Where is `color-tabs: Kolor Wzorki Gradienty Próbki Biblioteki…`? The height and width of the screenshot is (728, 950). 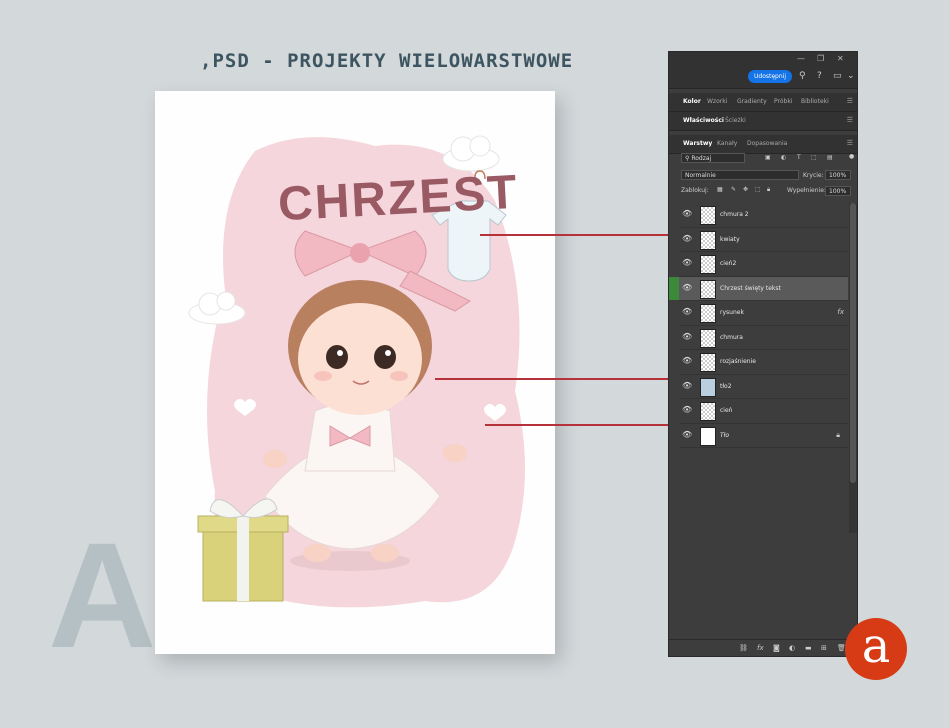
color-tabs: Kolor Wzorki Gradienty Próbki Biblioteki… is located at coordinates (763, 102).